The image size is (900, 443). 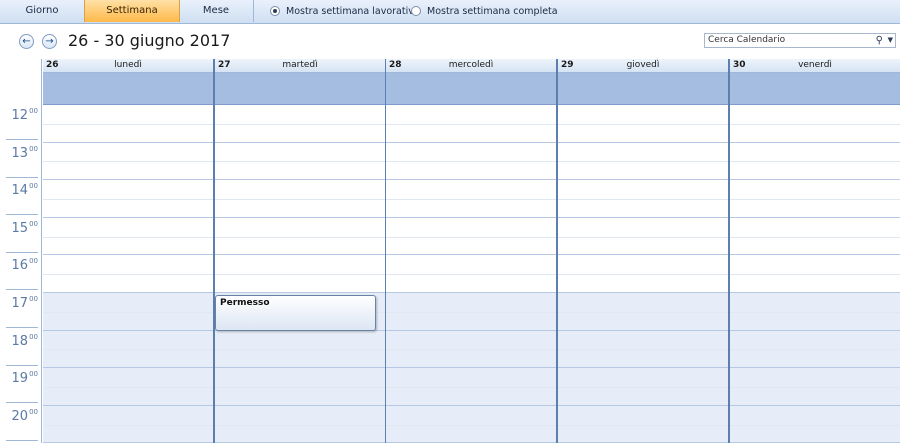 I want to click on day-header: 27 martedì, so click(x=300, y=66).